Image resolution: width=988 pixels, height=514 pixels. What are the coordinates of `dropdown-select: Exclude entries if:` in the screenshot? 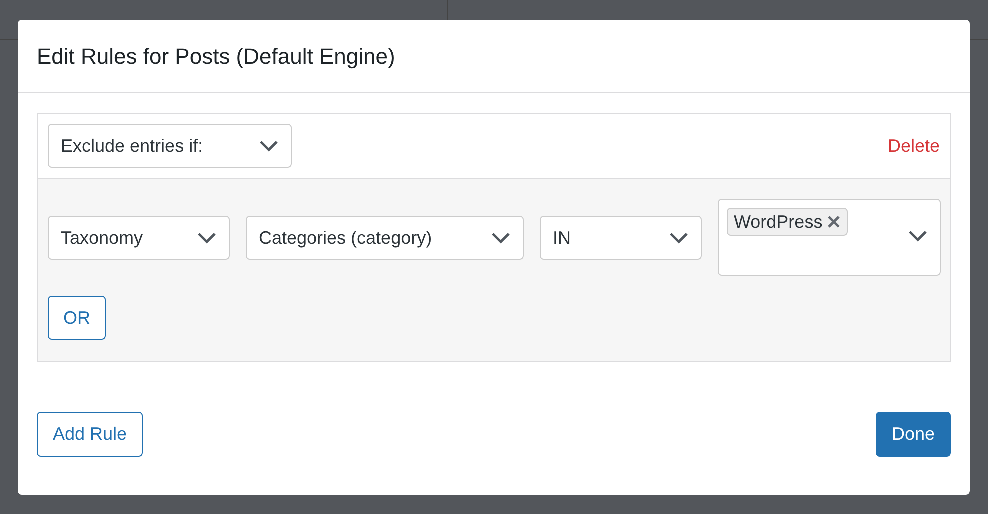 It's located at (170, 146).